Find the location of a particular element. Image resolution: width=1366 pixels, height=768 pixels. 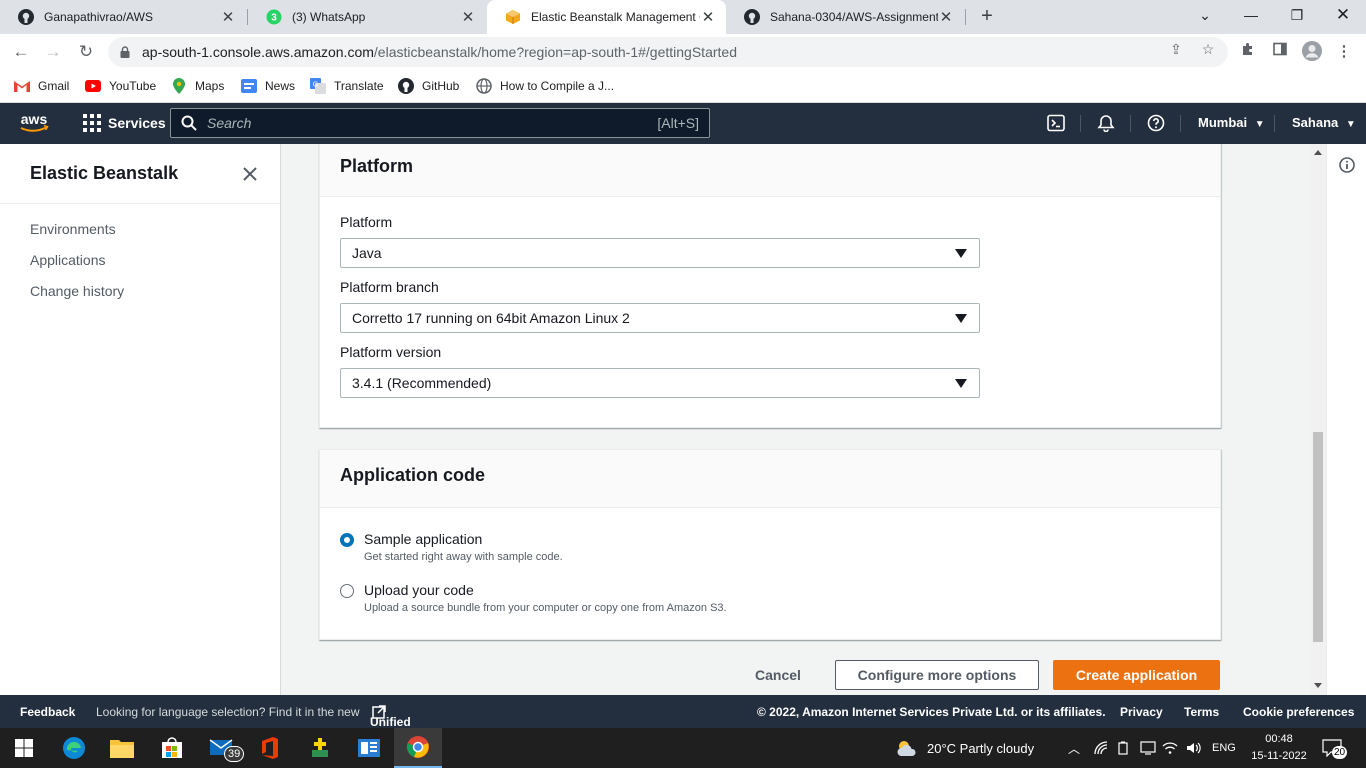

minimize-icon: — is located at coordinates (1251, 15).